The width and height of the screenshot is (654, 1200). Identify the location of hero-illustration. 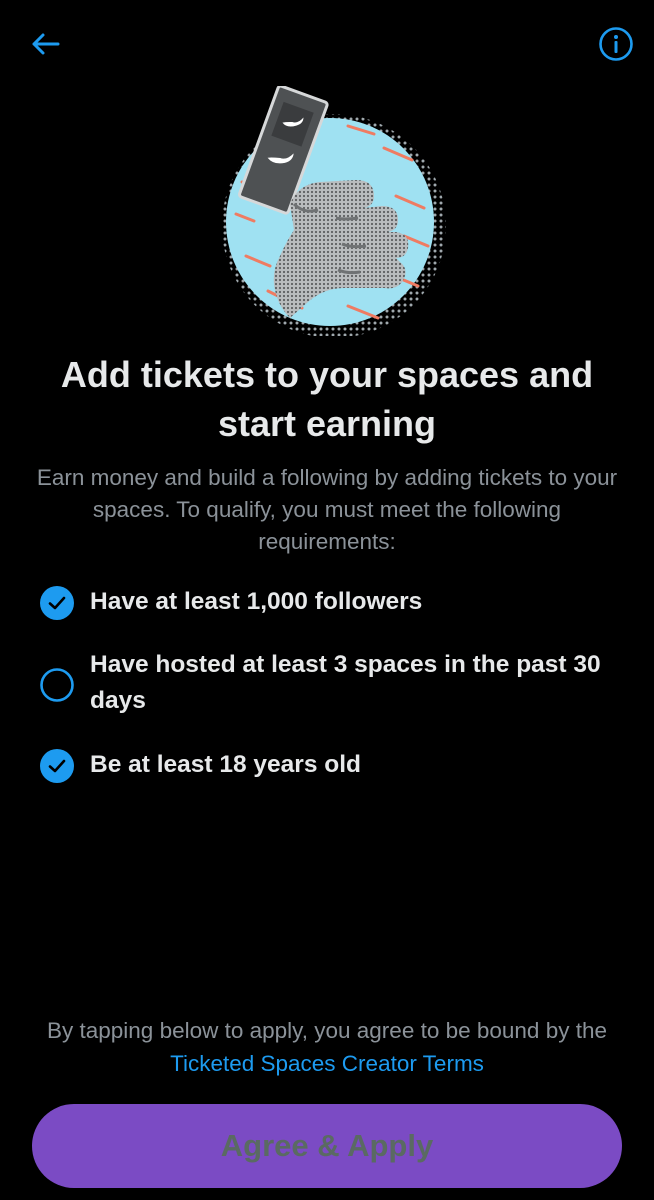
(329, 211).